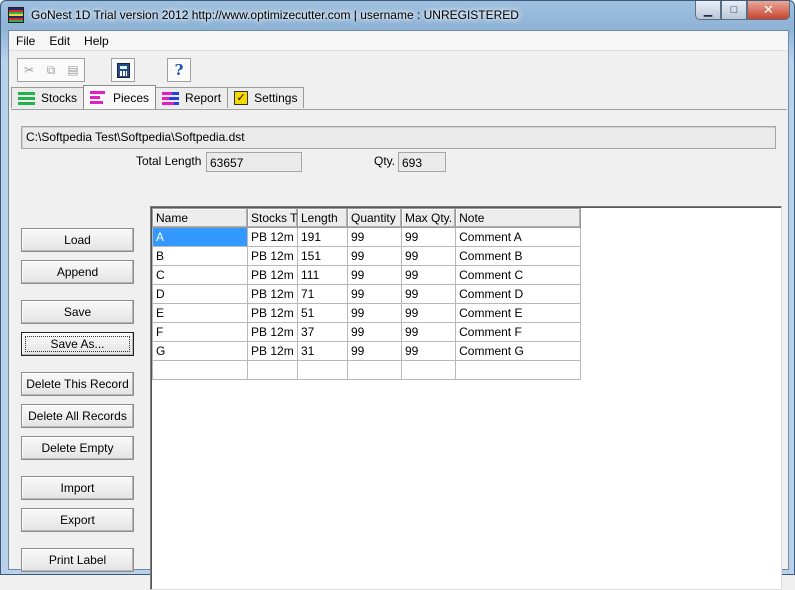 Image resolution: width=795 pixels, height=590 pixels. I want to click on table-cell: B, so click(200, 256).